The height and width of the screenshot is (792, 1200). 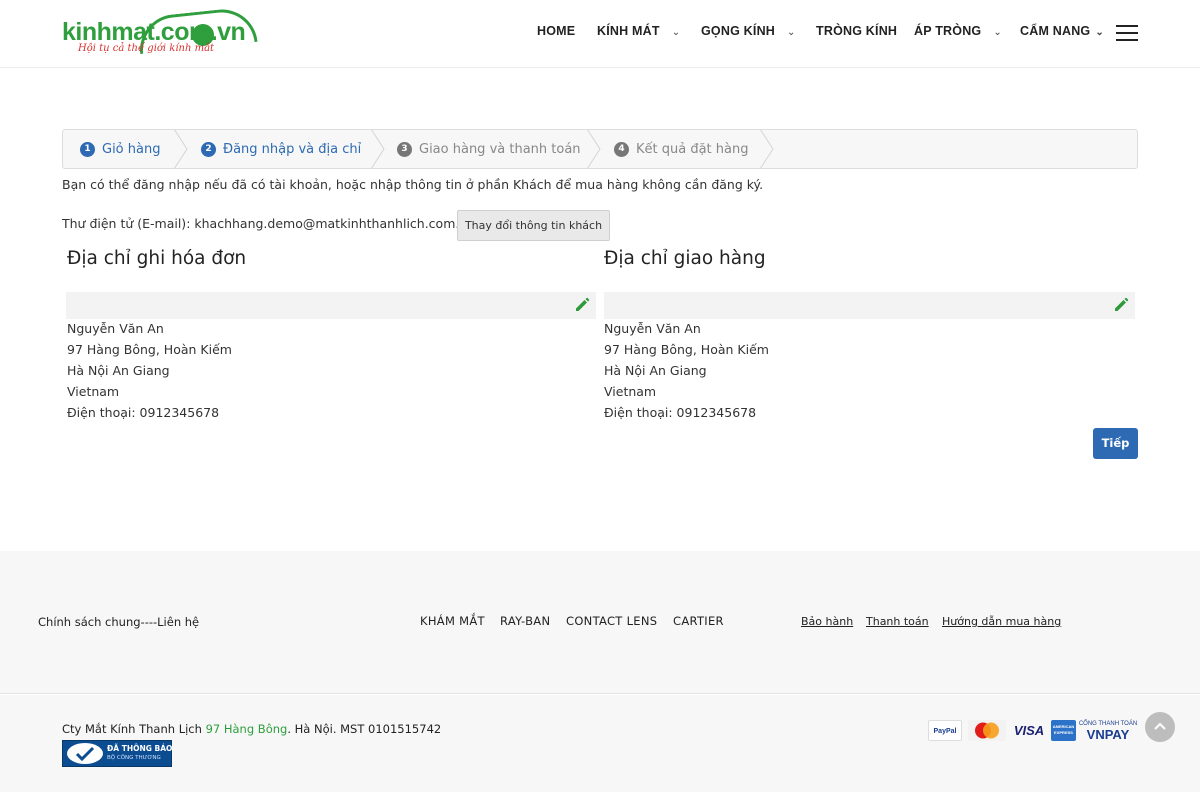 What do you see at coordinates (652, 328) in the screenshot?
I see `shipping-name: Nguyễn Văn An` at bounding box center [652, 328].